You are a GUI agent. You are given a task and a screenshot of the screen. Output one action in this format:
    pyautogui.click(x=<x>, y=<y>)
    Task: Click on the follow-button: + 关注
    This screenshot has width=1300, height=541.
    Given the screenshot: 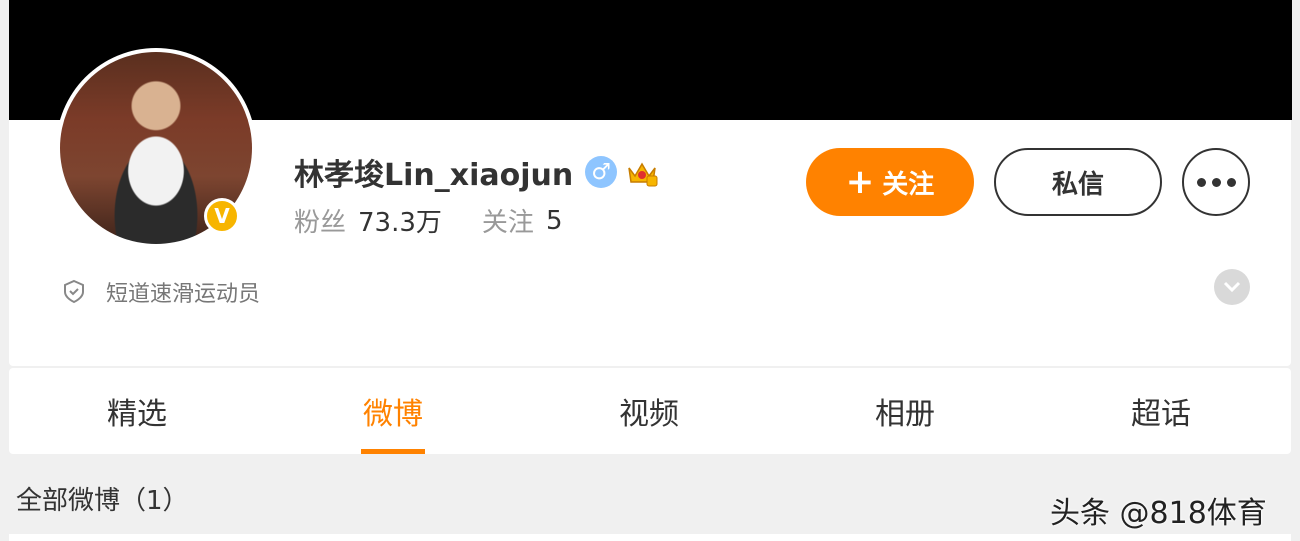 What is the action you would take?
    pyautogui.click(x=890, y=182)
    